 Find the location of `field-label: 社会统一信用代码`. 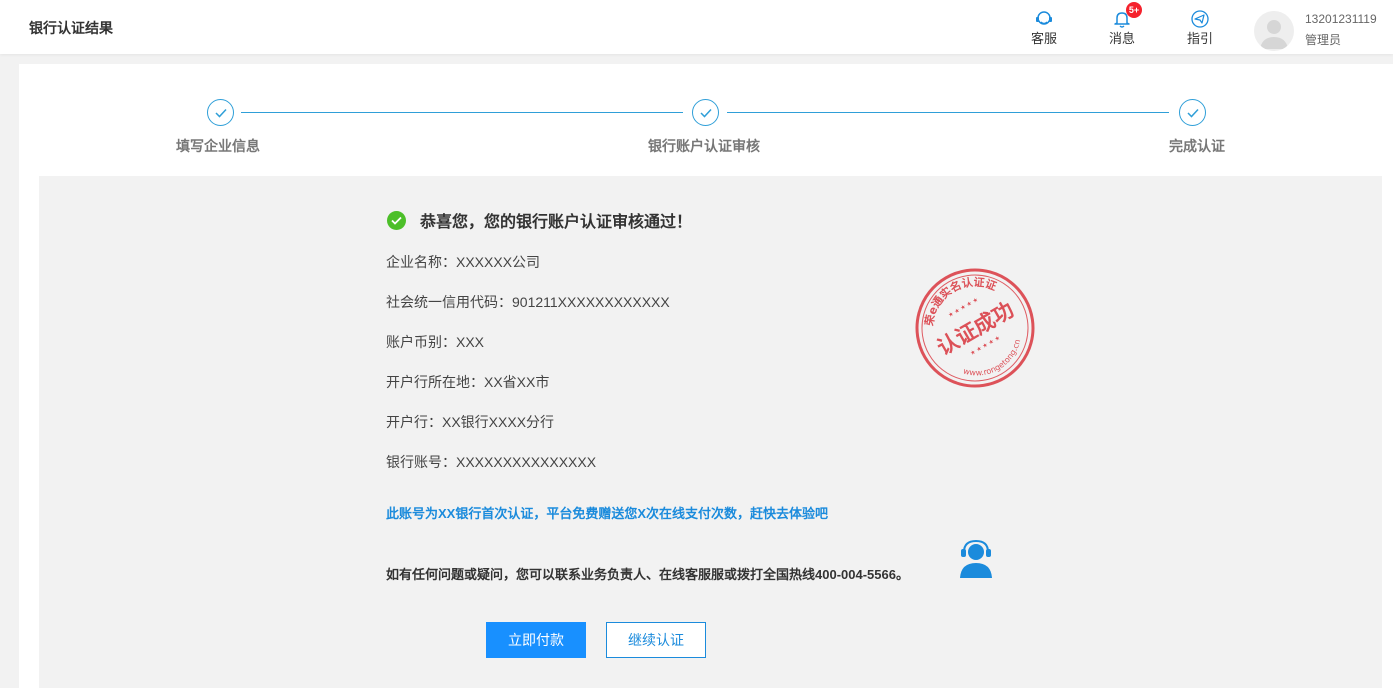

field-label: 社会统一信用代码 is located at coordinates (449, 302).